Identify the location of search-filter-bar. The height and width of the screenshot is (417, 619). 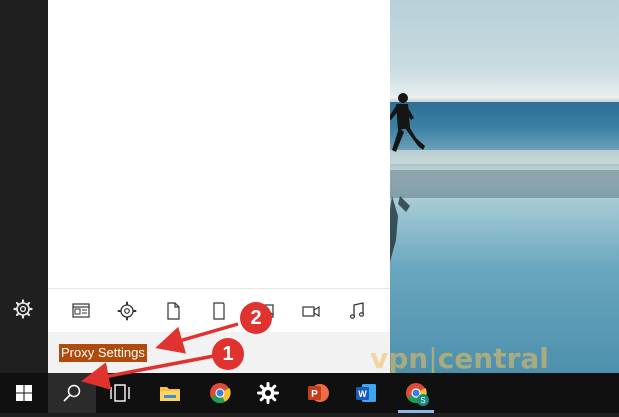
(219, 310).